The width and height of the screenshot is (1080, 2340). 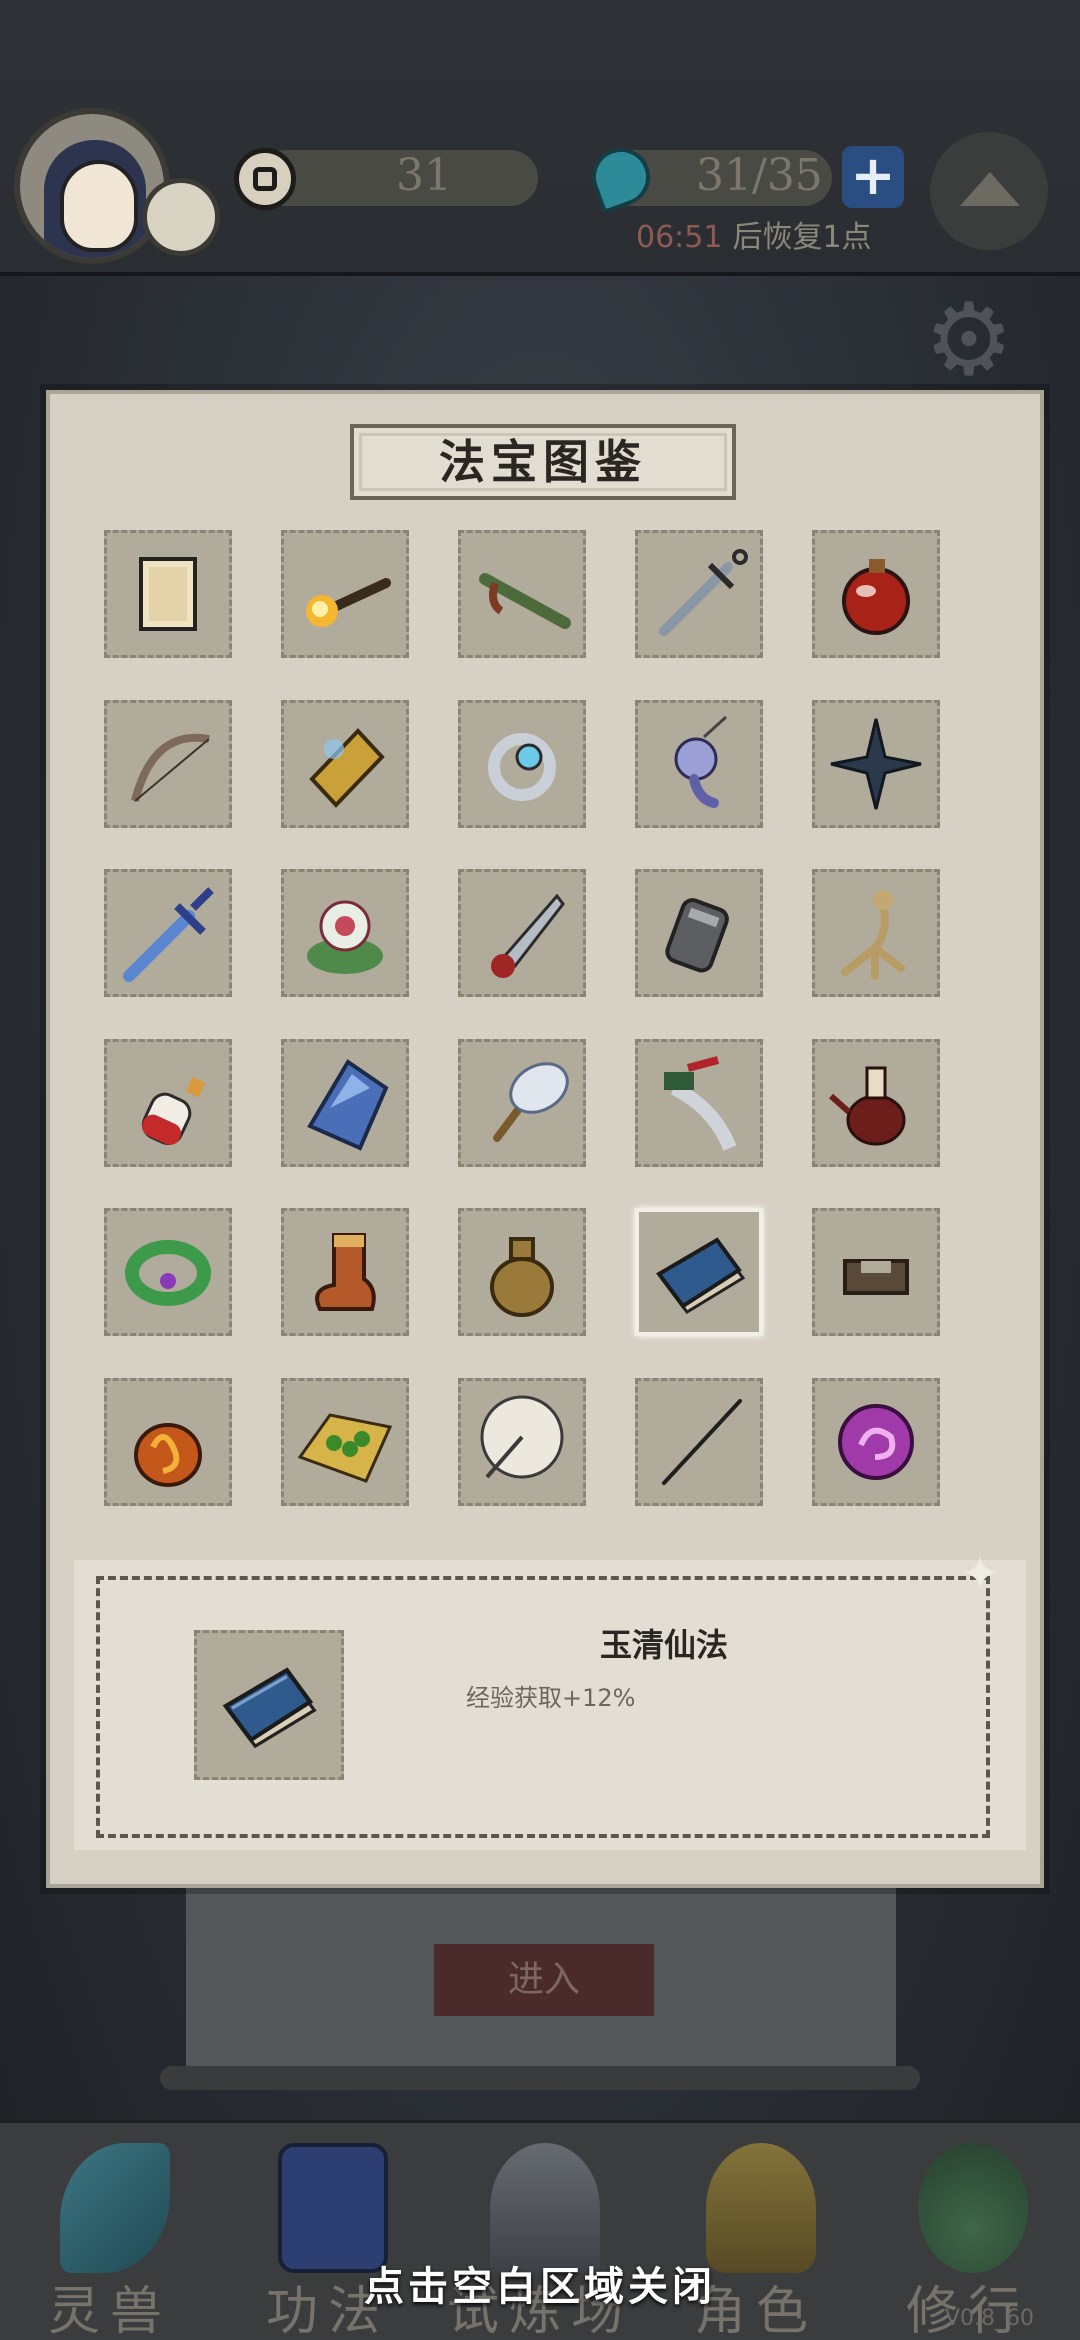 I want to click on fire-bag-icon, so click(x=168, y=1454).